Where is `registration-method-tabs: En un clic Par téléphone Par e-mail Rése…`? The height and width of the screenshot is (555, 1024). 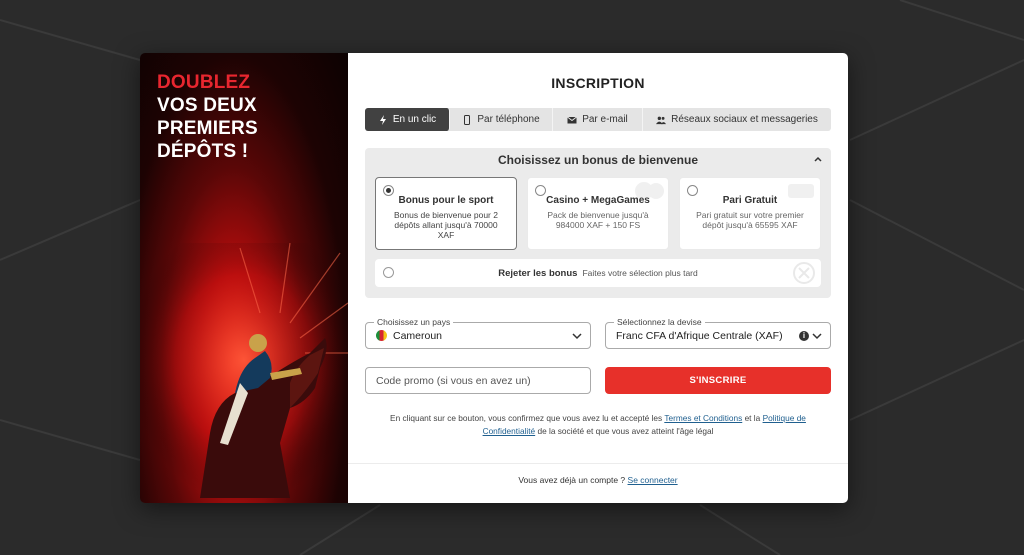 registration-method-tabs: En un clic Par téléphone Par e-mail Rése… is located at coordinates (598, 119).